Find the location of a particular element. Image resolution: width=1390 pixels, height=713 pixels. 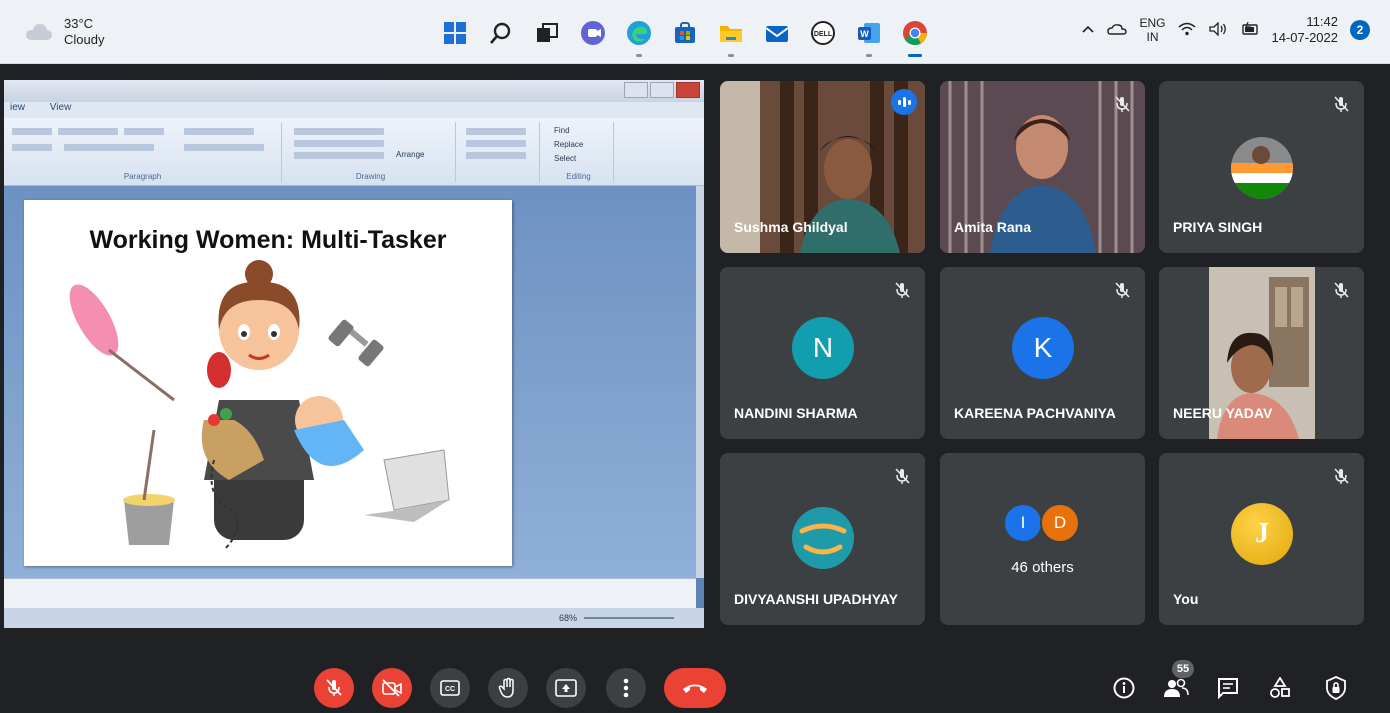

notification-badge: 2 is located at coordinates (1360, 30).